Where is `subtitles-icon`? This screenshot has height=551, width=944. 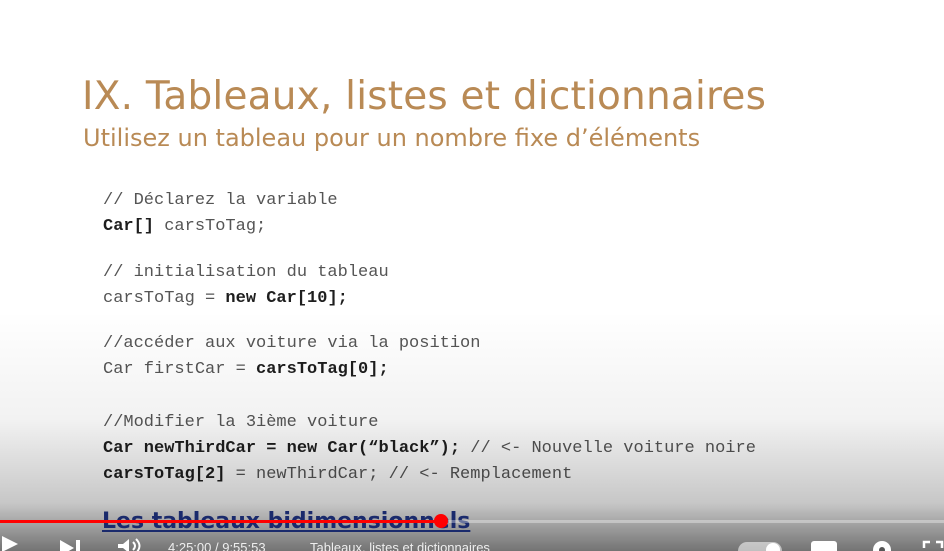
subtitles-icon is located at coordinates (824, 545).